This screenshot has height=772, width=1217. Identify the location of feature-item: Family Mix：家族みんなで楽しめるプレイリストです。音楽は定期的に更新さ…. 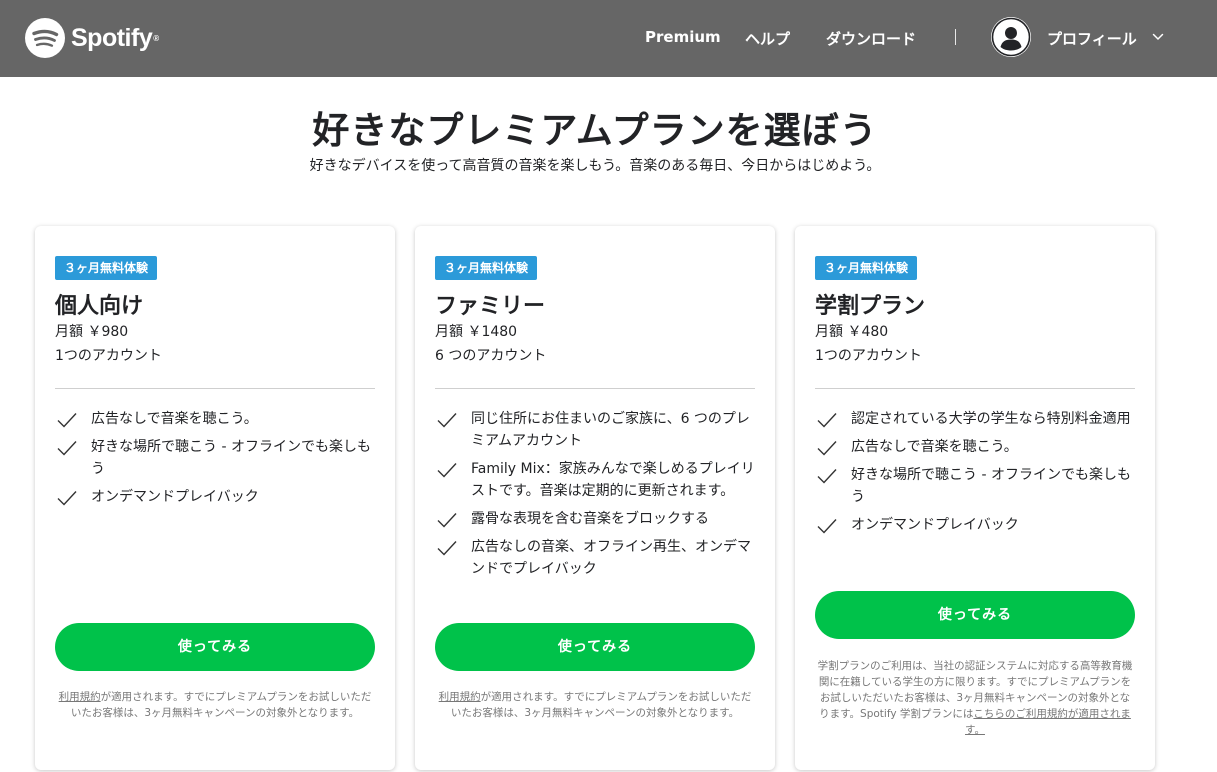
(595, 480).